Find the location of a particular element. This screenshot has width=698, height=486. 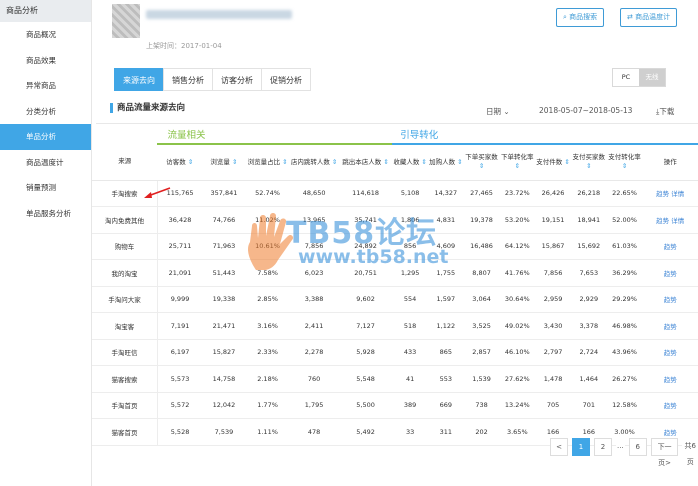

tab-item: 促销分析 is located at coordinates (286, 79).